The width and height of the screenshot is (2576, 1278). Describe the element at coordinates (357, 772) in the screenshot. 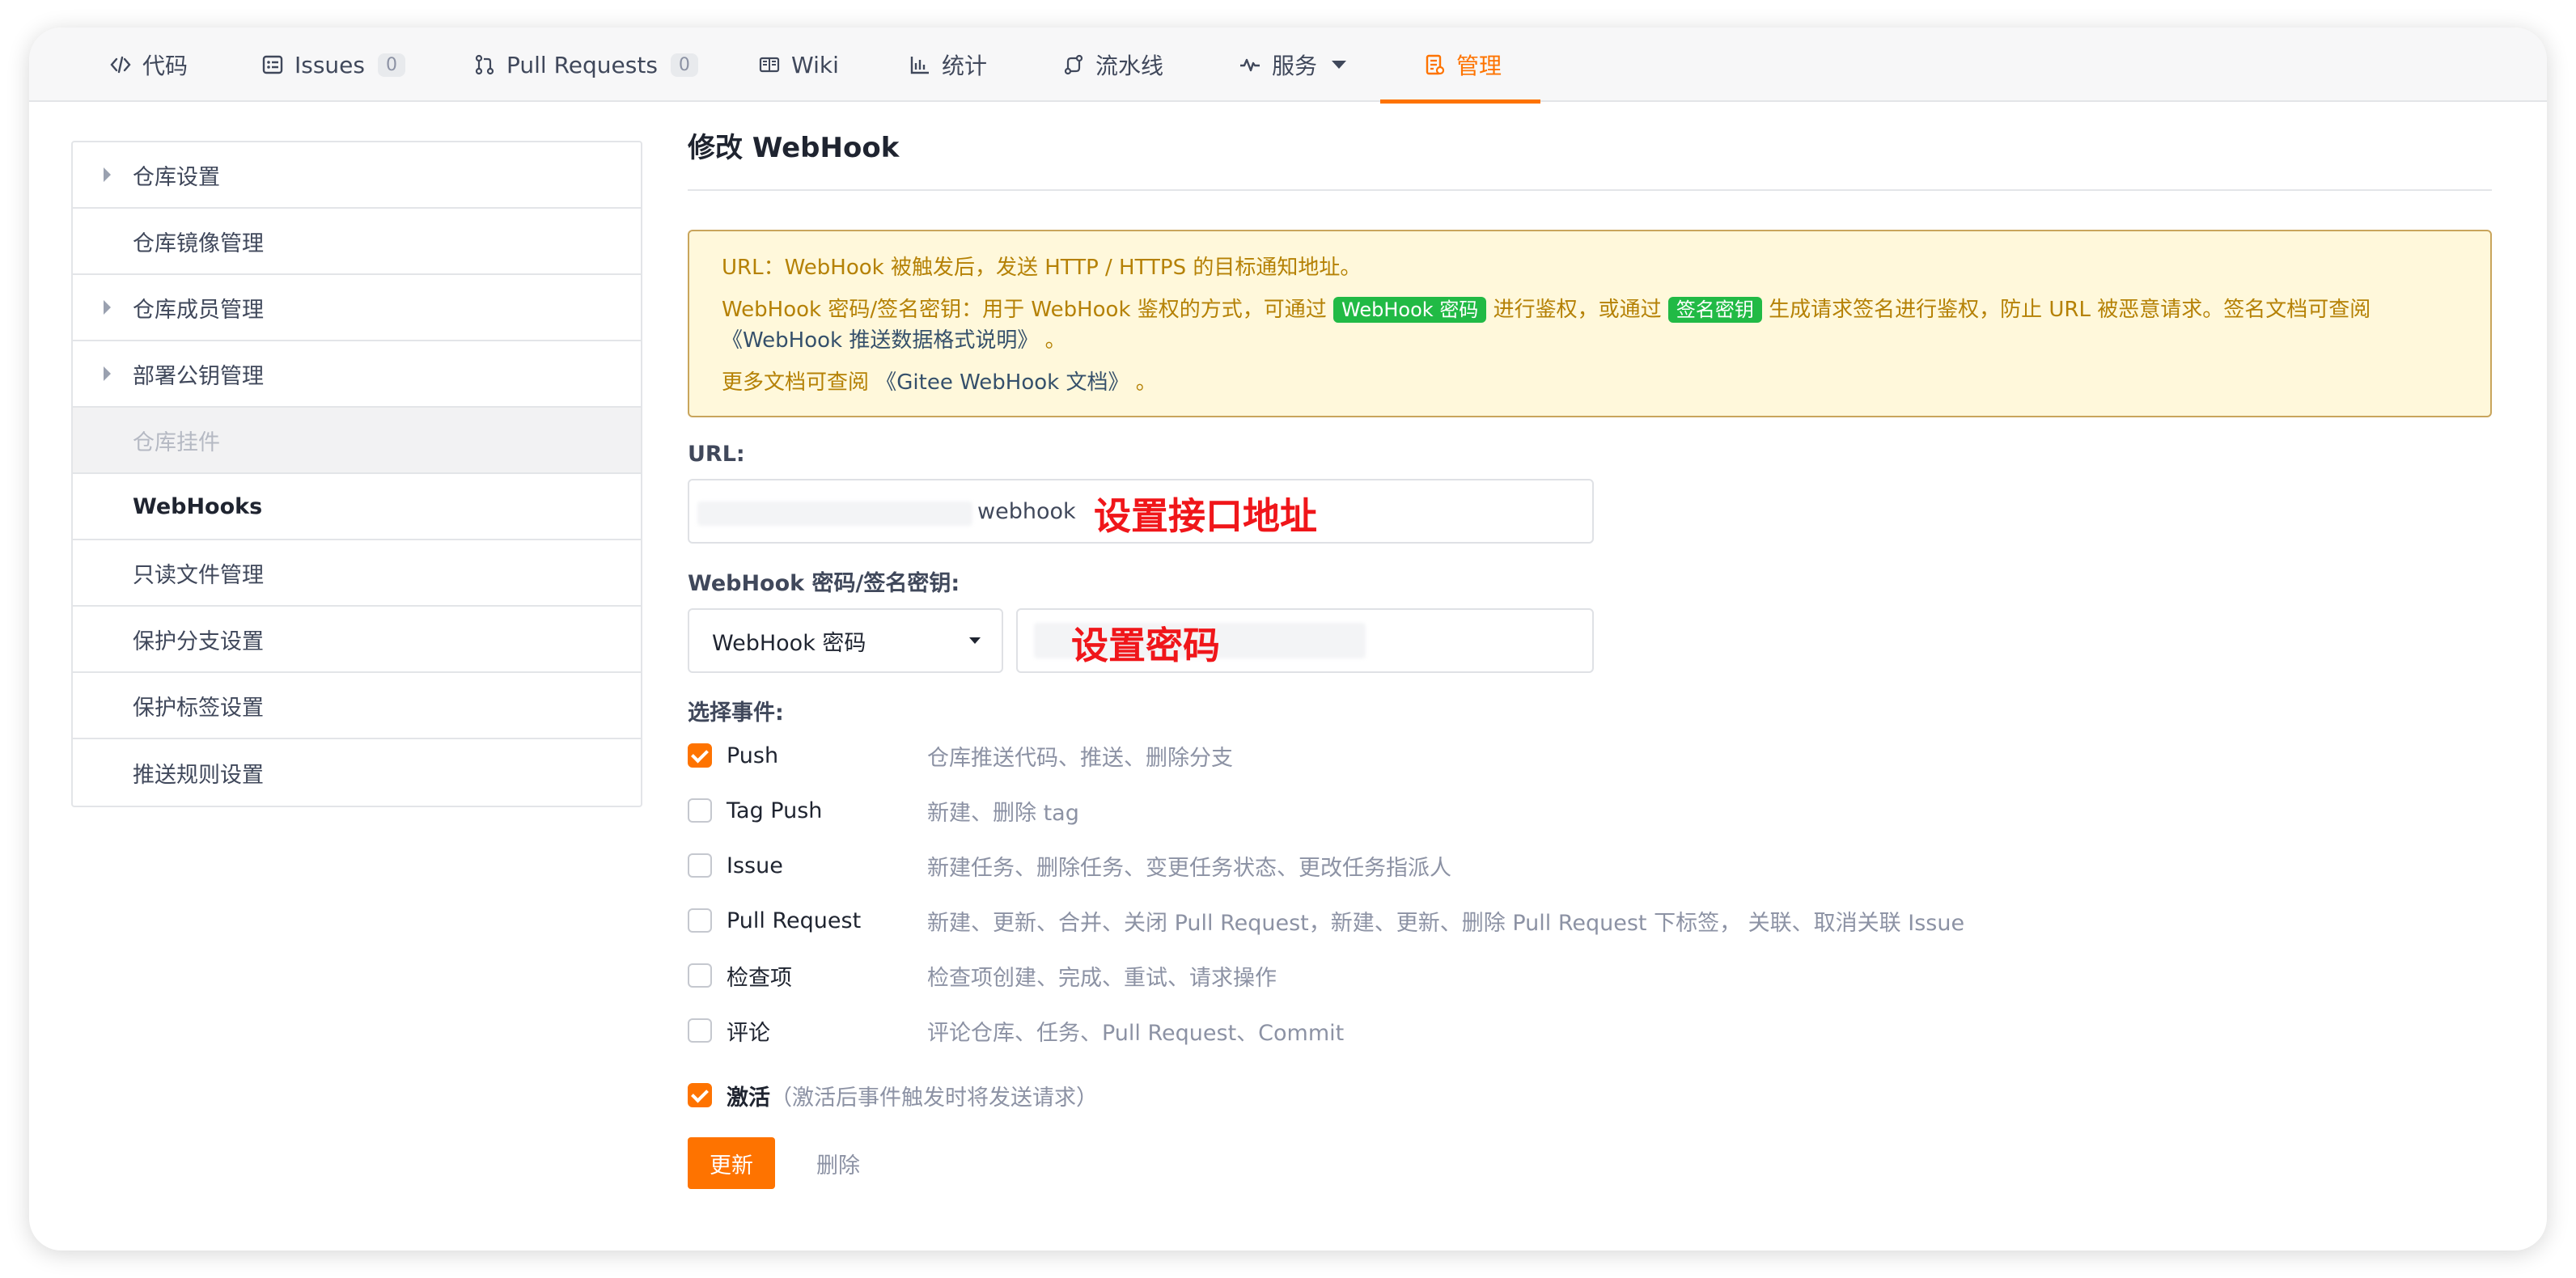

I see `sidebar-item-push-rules: 推送规则设置` at that location.